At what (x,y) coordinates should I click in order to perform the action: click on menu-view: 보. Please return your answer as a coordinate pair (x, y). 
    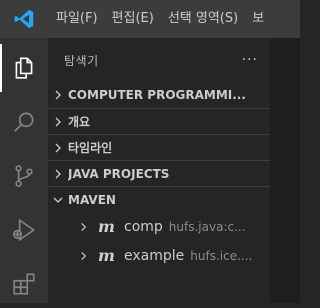
    Looking at the image, I should click on (258, 19).